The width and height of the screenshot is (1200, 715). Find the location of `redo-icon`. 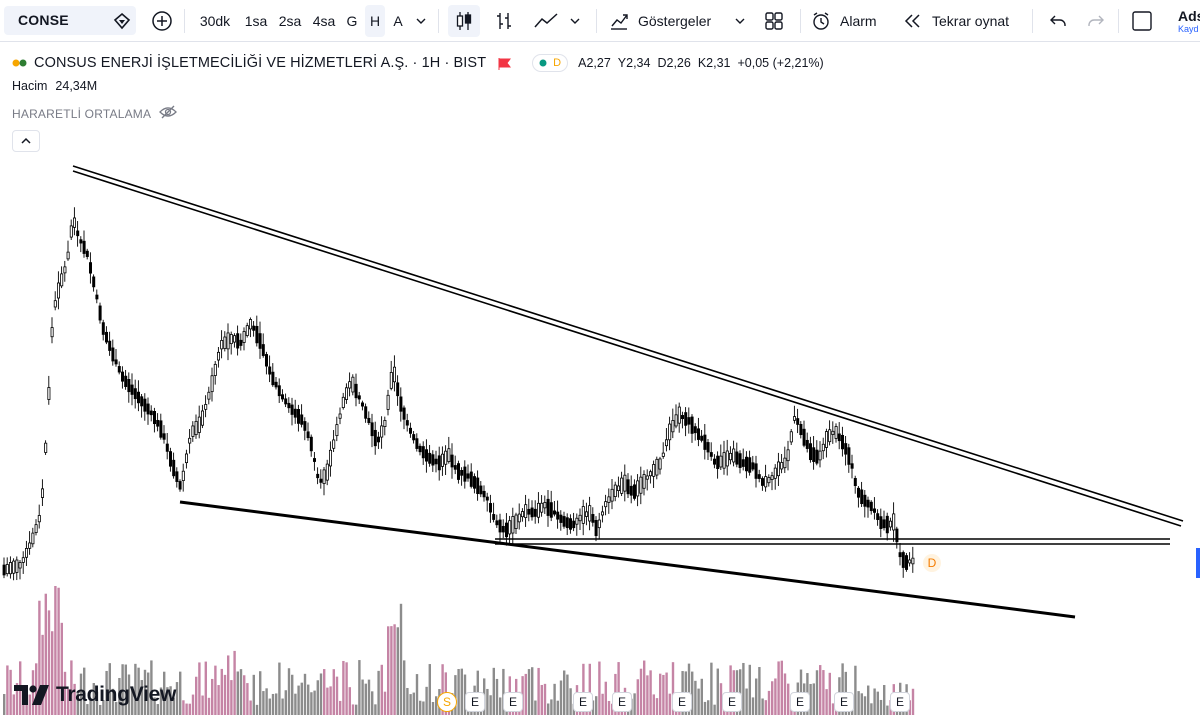

redo-icon is located at coordinates (1096, 21).